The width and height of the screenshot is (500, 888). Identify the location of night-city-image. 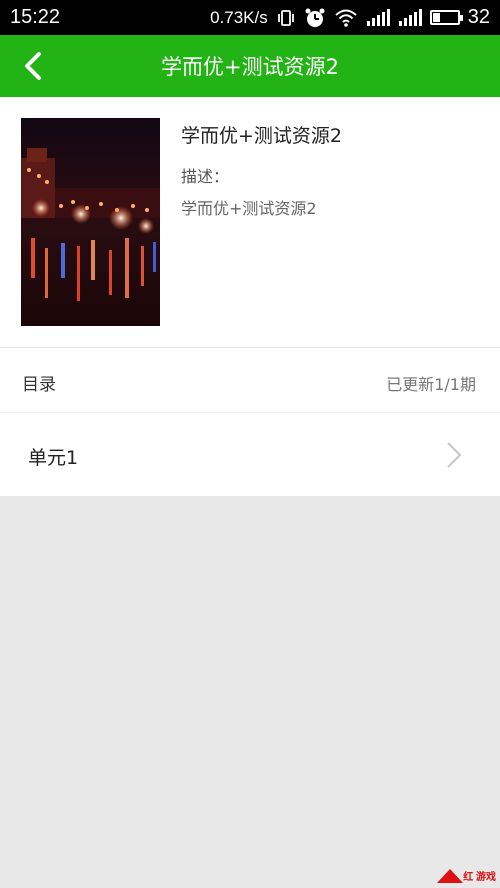
(90, 222).